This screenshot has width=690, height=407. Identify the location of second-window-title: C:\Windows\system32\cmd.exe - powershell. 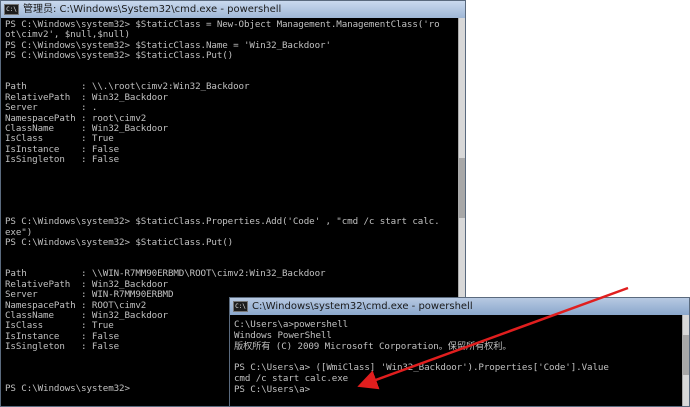
(362, 306).